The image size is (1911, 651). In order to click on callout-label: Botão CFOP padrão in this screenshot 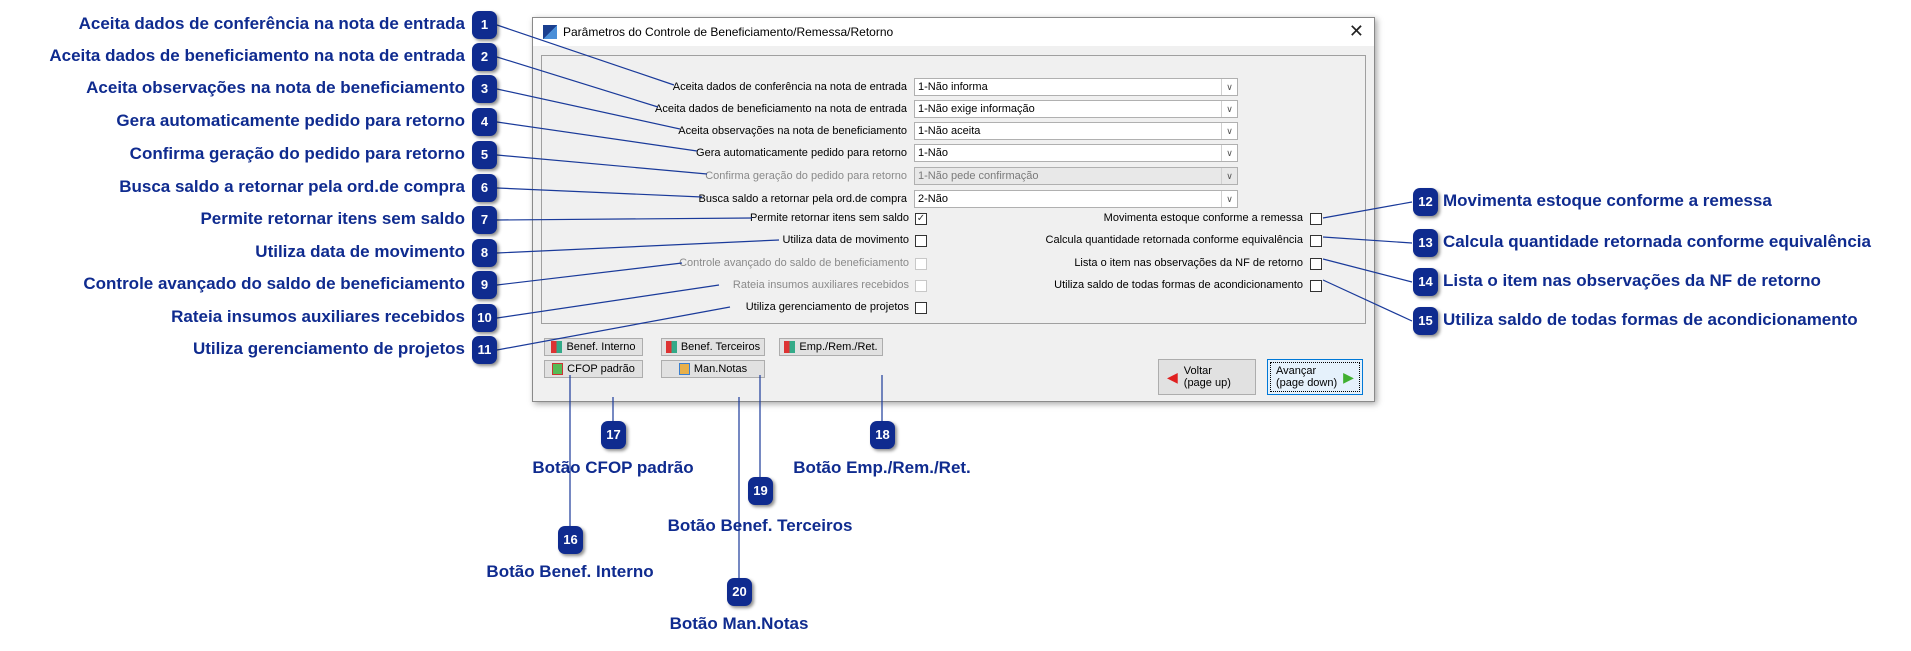, I will do `click(613, 467)`.